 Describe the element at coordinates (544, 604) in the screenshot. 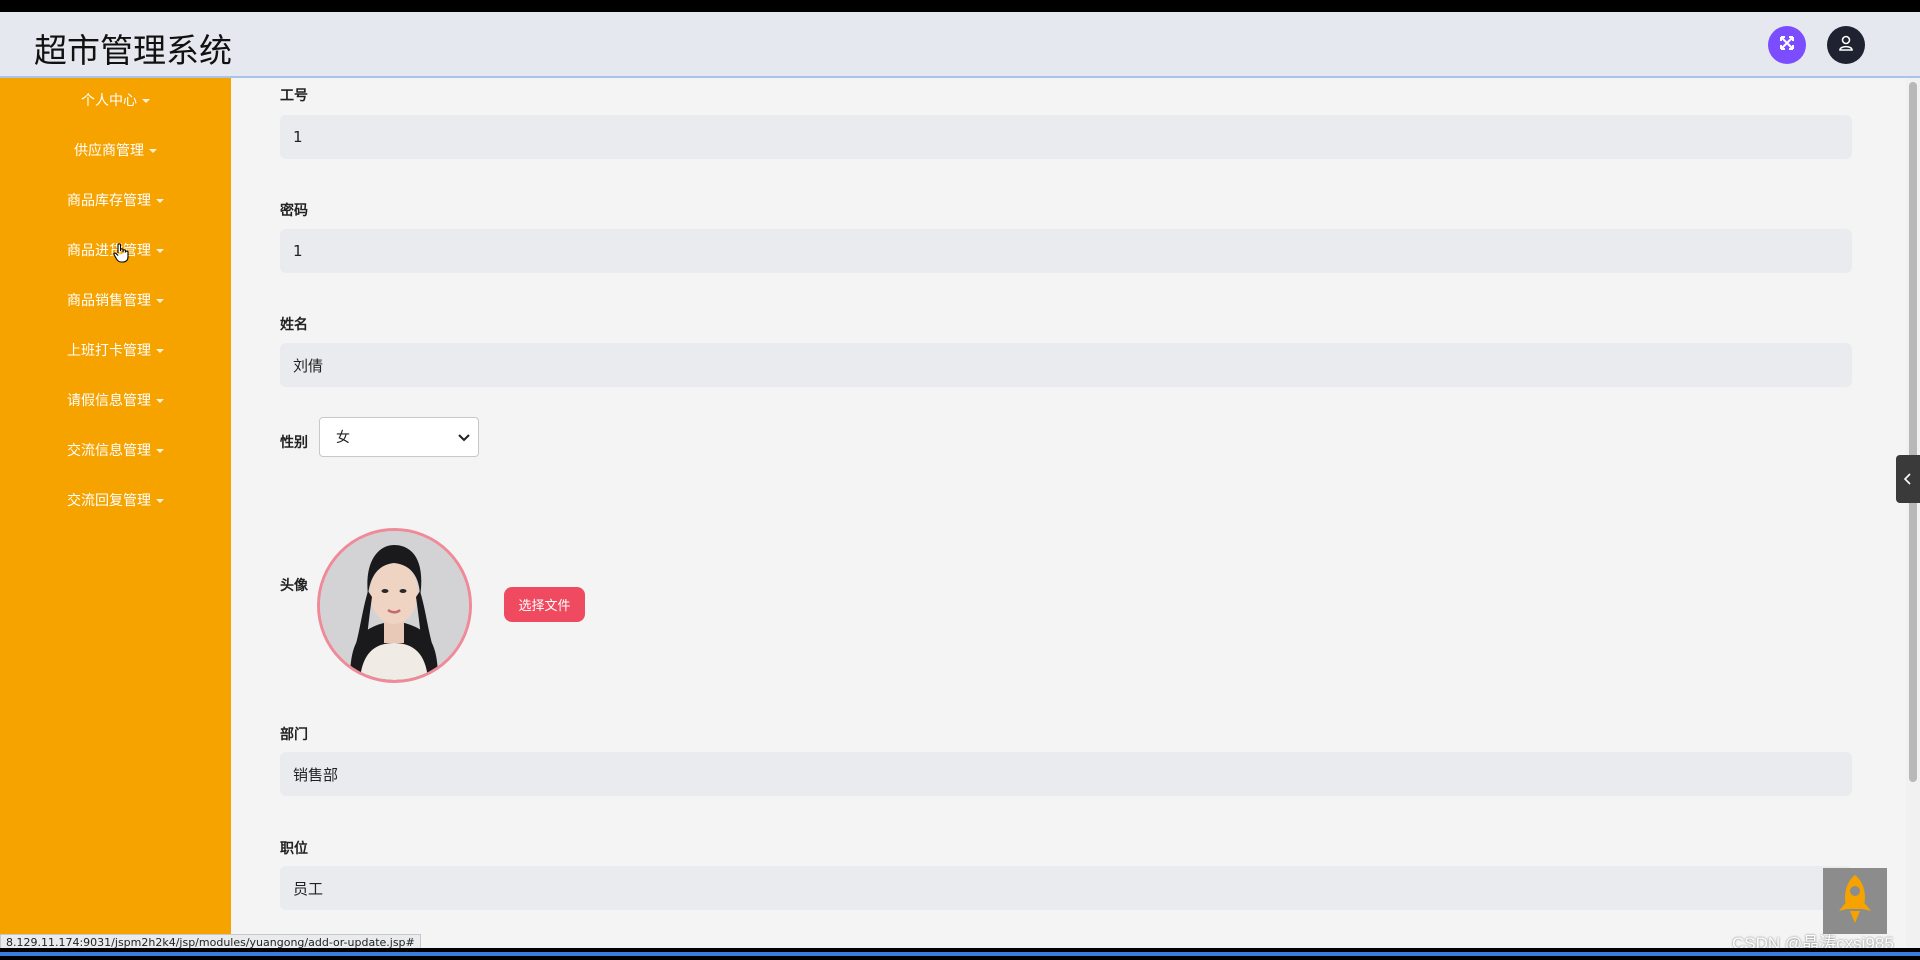

I see `choose-file-button: 选择文件` at that location.